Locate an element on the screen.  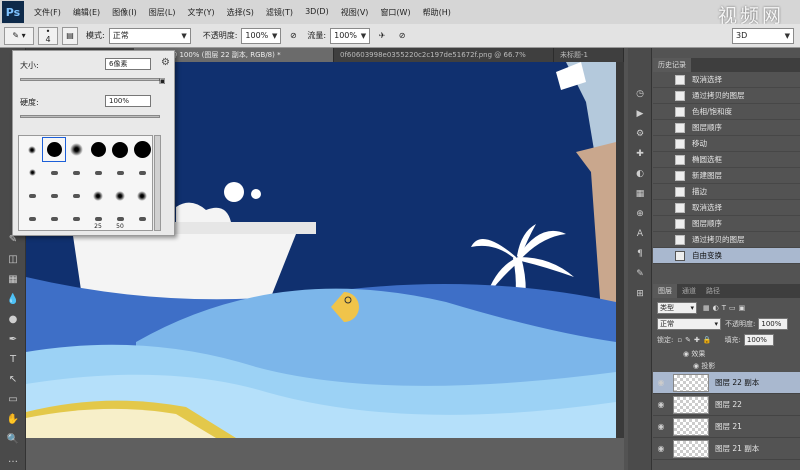
layer-opacity-input: 100% is located at coordinates (773, 324).